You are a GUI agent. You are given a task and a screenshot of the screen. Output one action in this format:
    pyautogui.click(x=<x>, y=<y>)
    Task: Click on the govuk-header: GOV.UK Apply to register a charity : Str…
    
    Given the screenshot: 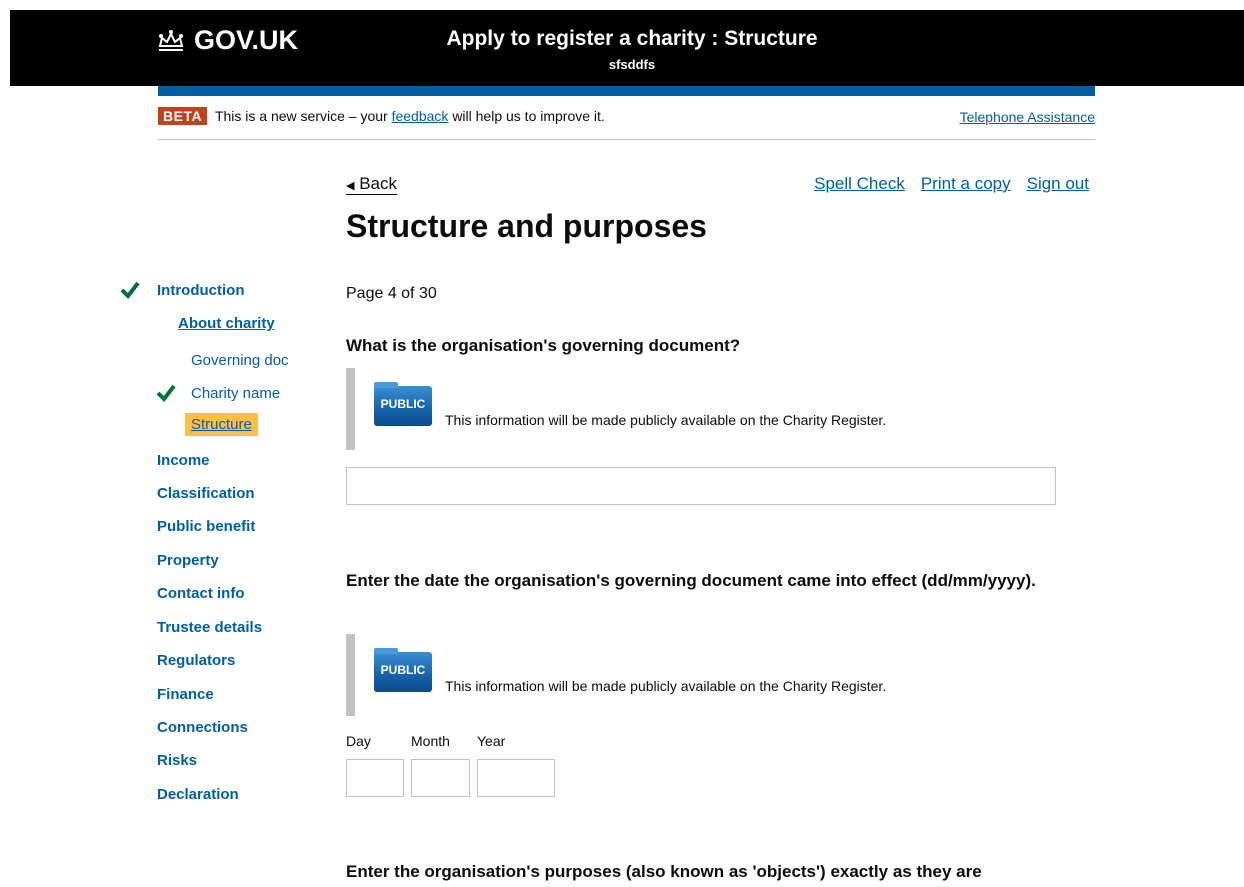 What is the action you would take?
    pyautogui.click(x=627, y=48)
    